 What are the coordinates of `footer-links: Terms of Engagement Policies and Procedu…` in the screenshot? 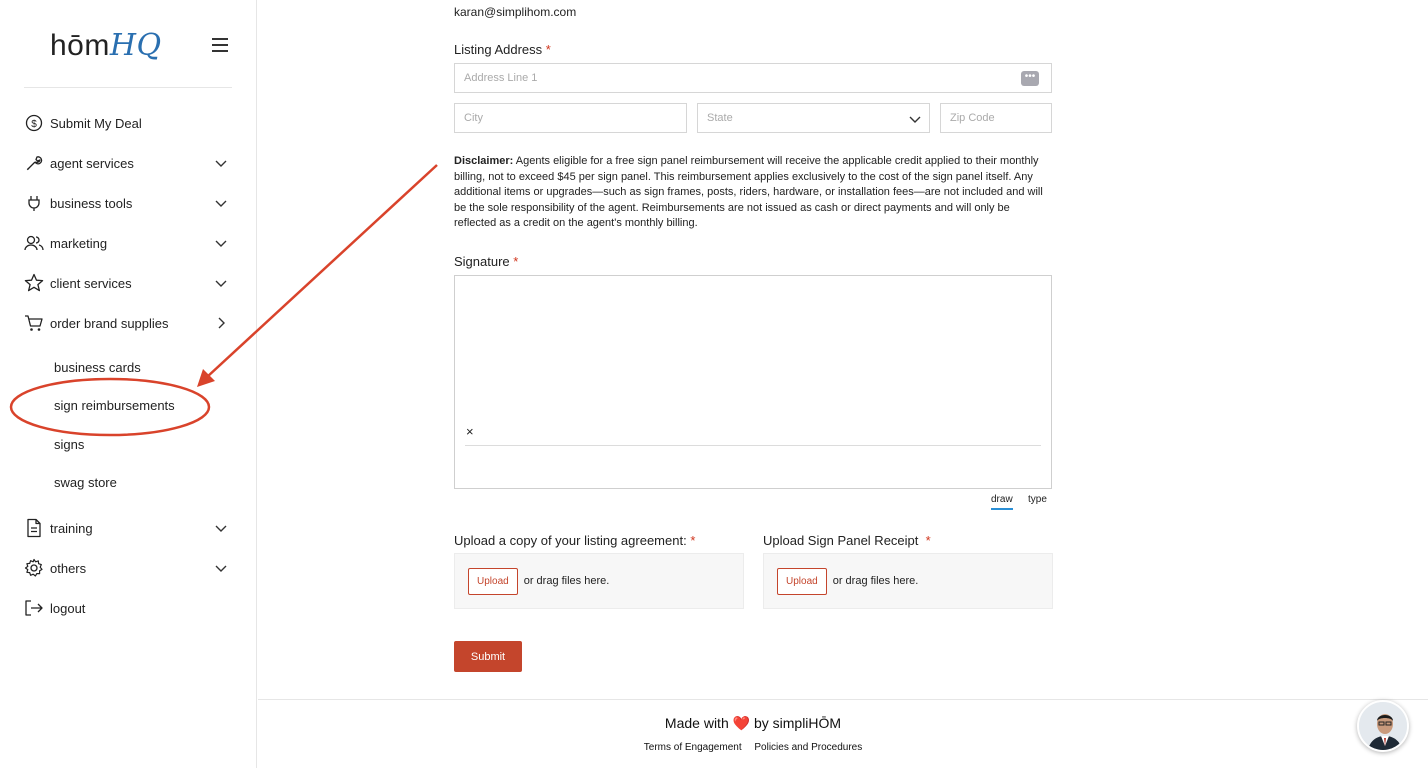 It's located at (753, 747).